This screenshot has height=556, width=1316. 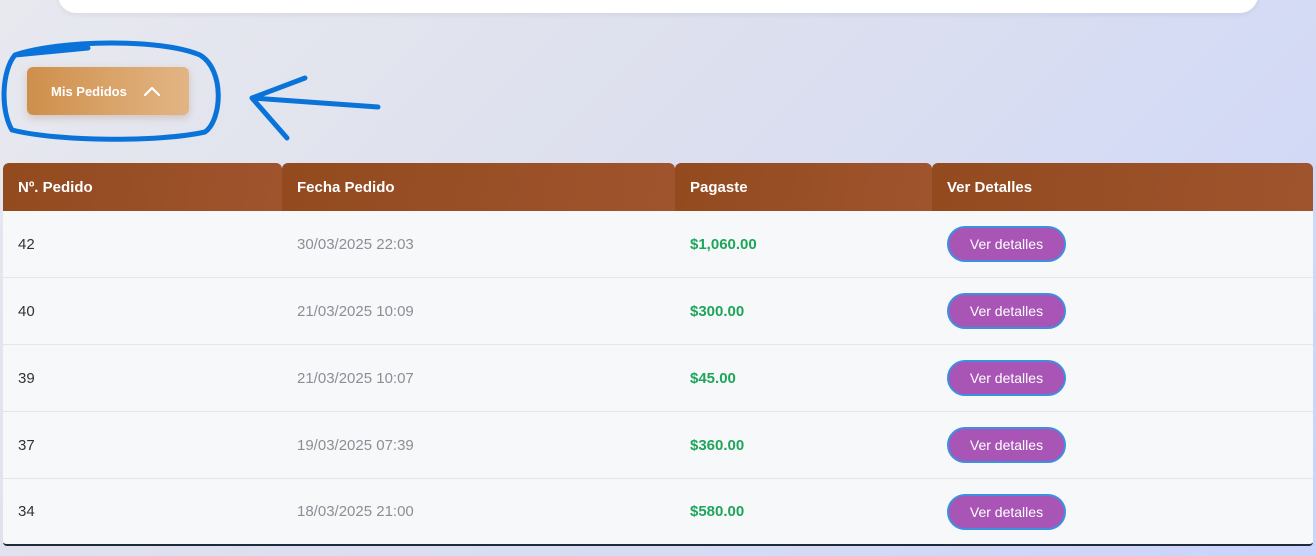 I want to click on column-header-order-number: Nº. Pedido, so click(x=142, y=187).